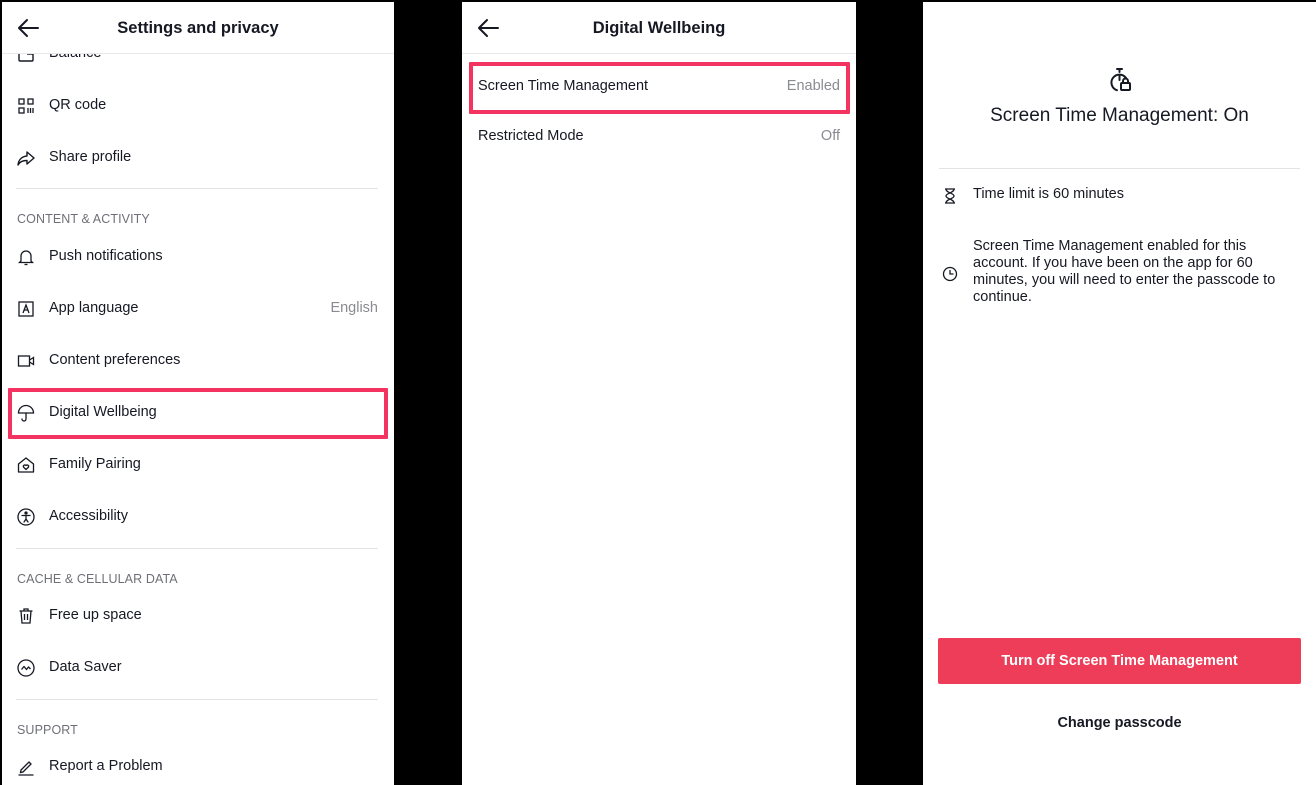 The height and width of the screenshot is (785, 1316). I want to click on wellbeing-item-screen-time: Screen Time Management Enabled, so click(659, 87).